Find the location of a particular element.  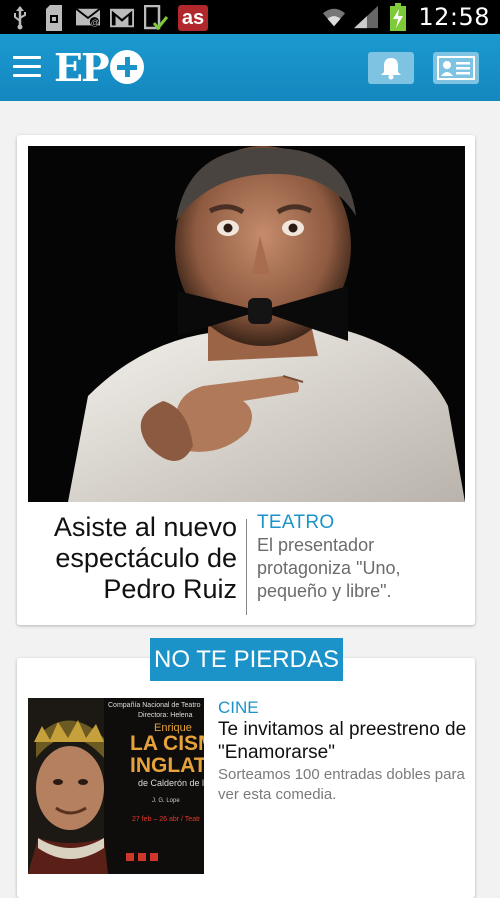

poster-line-title1: LA CISMA is located at coordinates (167, 743).